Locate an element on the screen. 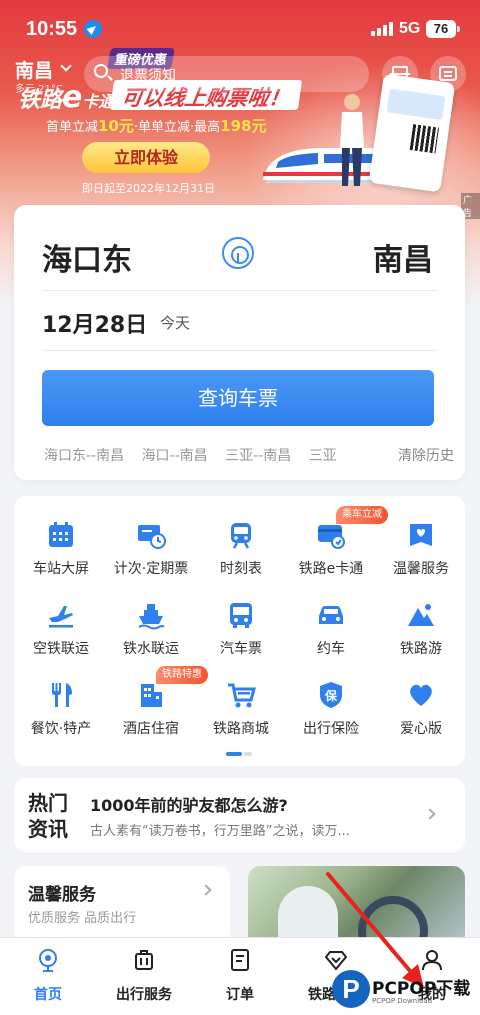 This screenshot has width=480, height=1015. status-time: 10:55 is located at coordinates (52, 29).